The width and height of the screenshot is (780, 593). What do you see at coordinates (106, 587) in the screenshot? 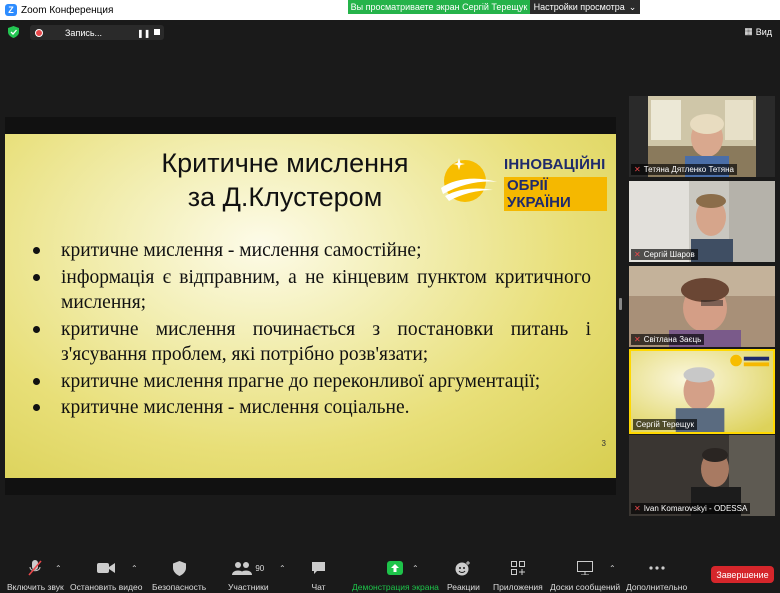
I see `stop-video-label: Остановить видео` at bounding box center [106, 587].